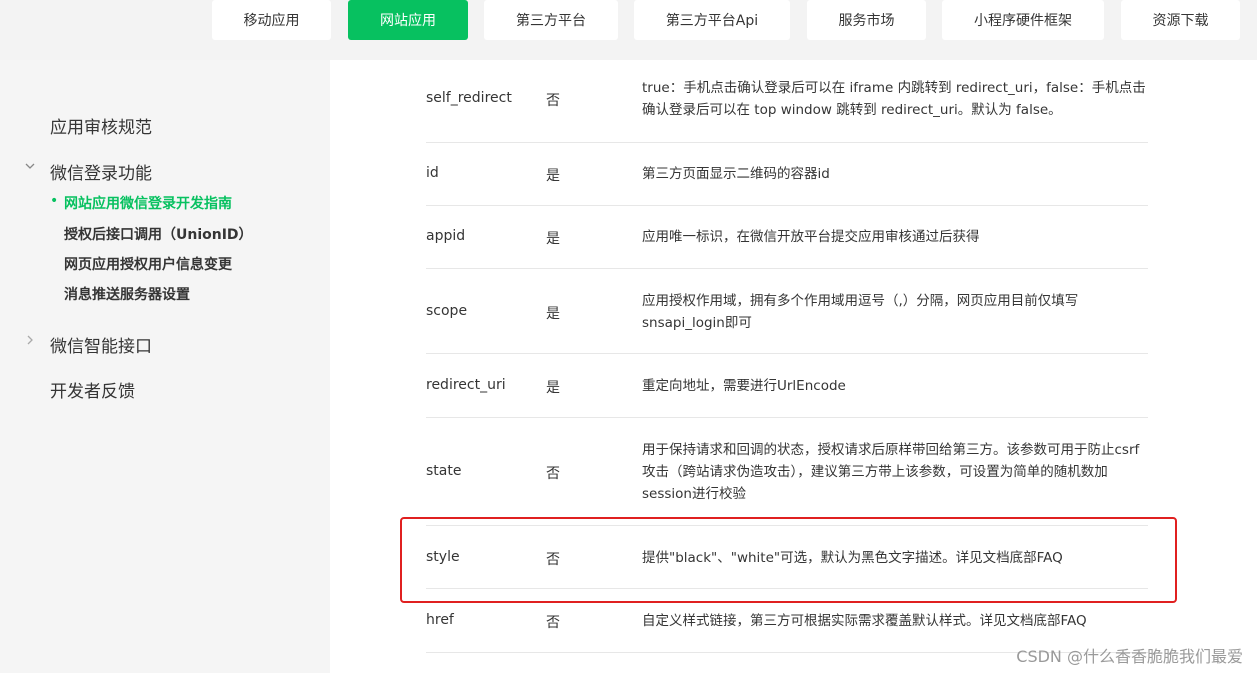 Image resolution: width=1257 pixels, height=673 pixels. What do you see at coordinates (271, 20) in the screenshot?
I see `tab-mobile-app: 移动应用` at bounding box center [271, 20].